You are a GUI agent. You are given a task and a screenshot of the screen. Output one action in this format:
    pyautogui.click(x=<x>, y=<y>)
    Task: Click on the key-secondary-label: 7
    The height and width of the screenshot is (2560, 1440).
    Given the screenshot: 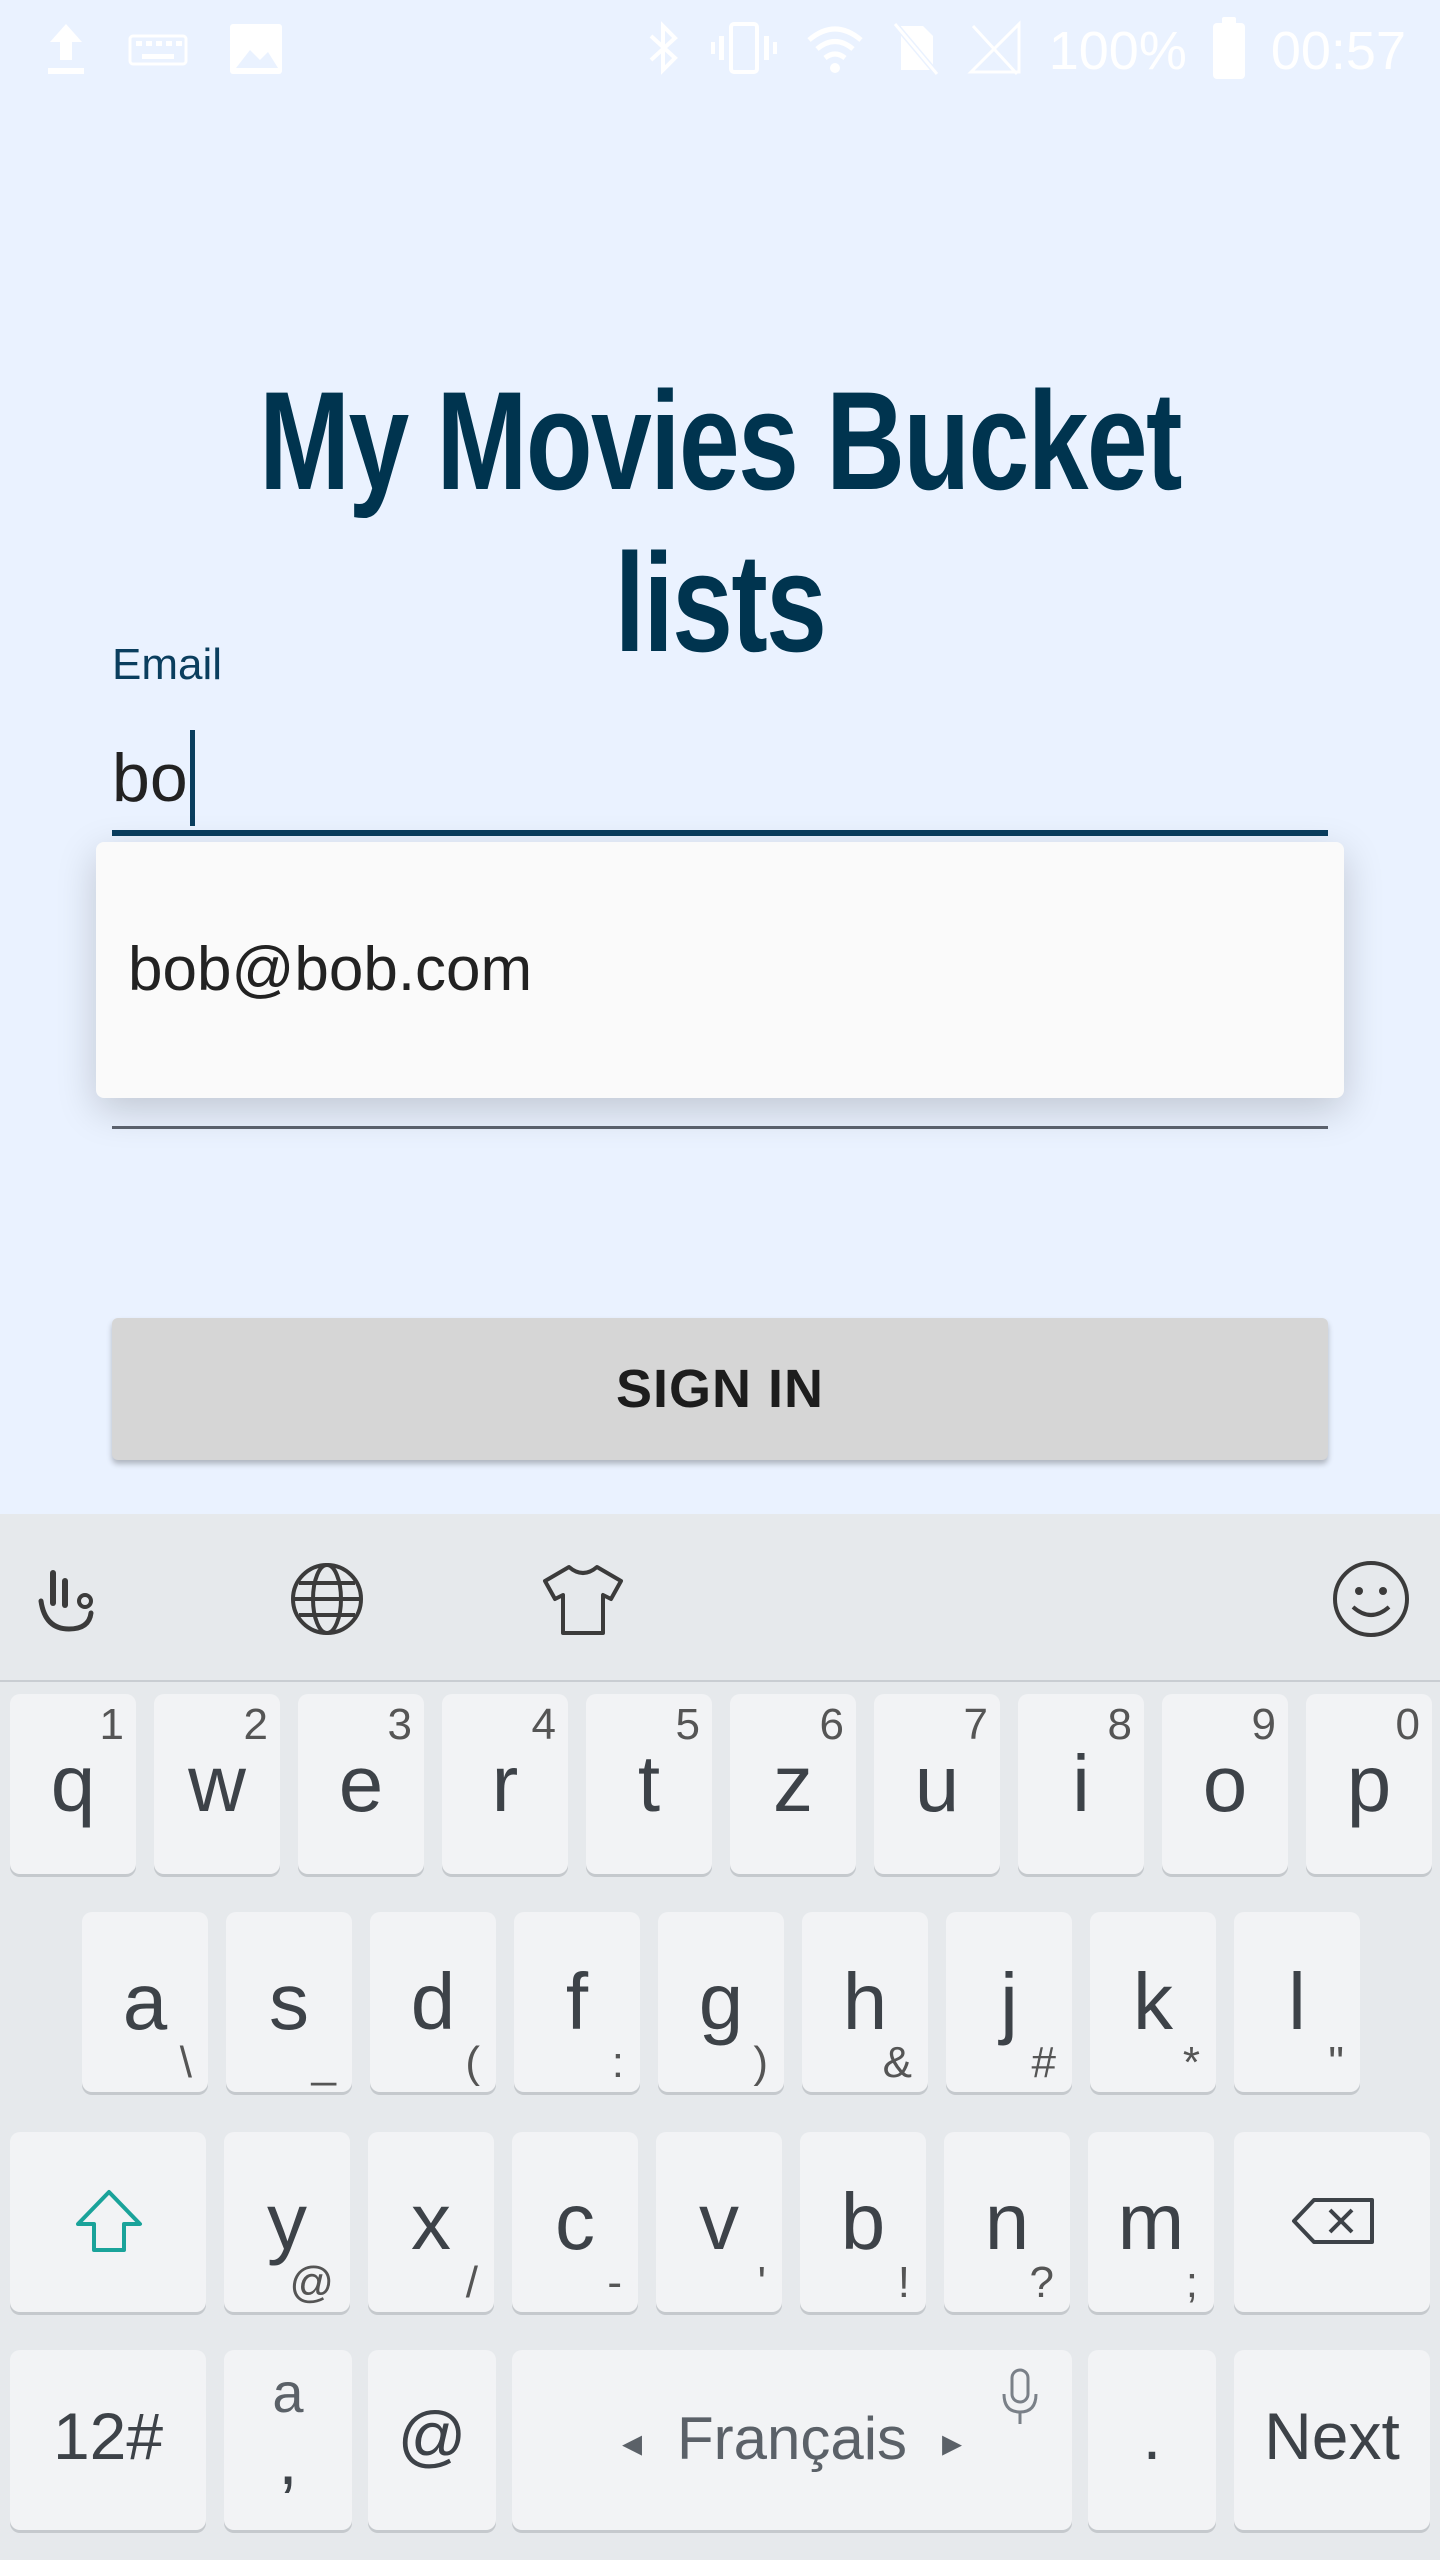 What is the action you would take?
    pyautogui.click(x=975, y=1724)
    